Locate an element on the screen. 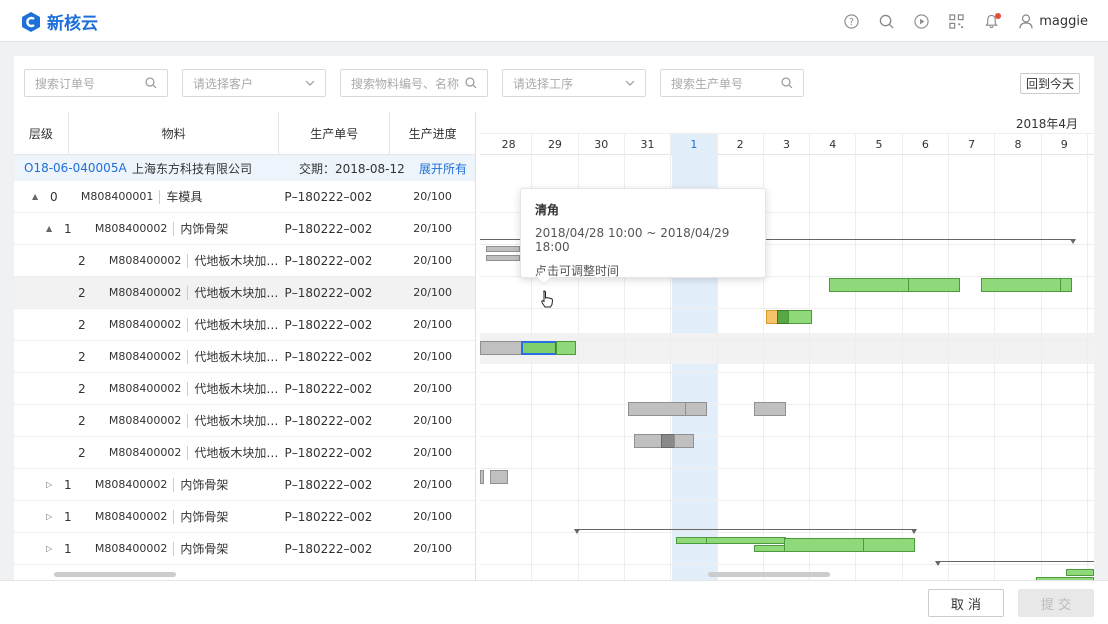 This screenshot has height=624, width=1108. cancel-button: 取 消 is located at coordinates (966, 603).